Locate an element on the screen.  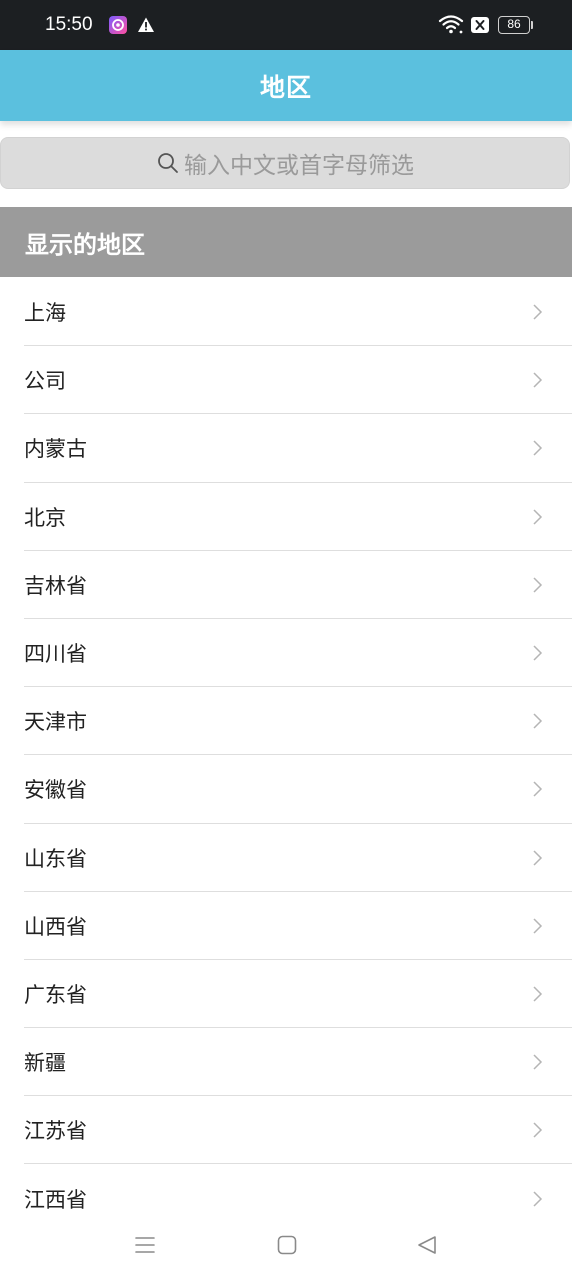
region-label: 北京 is located at coordinates (45, 517).